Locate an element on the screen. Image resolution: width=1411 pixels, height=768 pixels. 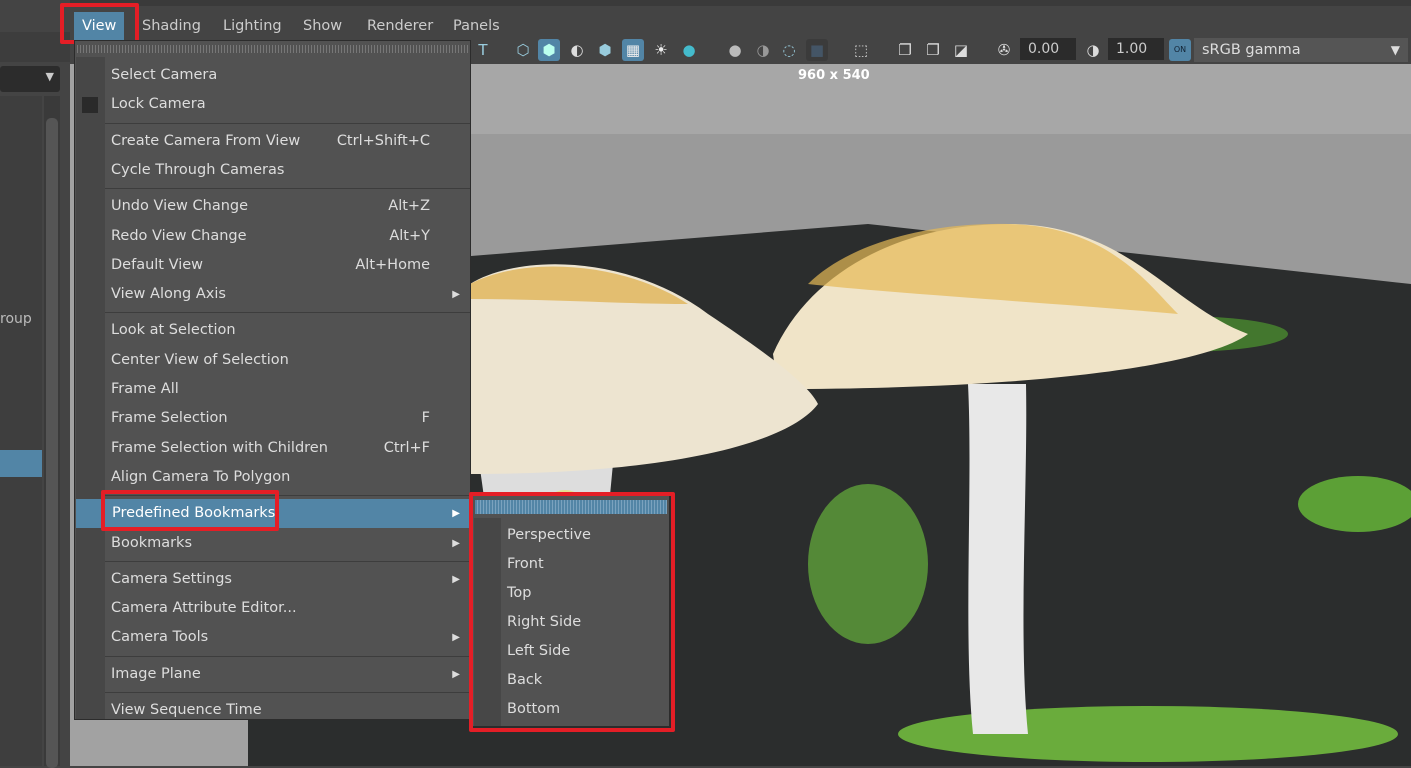
shortcut-label: Alt+Y is located at coordinates (409, 235).